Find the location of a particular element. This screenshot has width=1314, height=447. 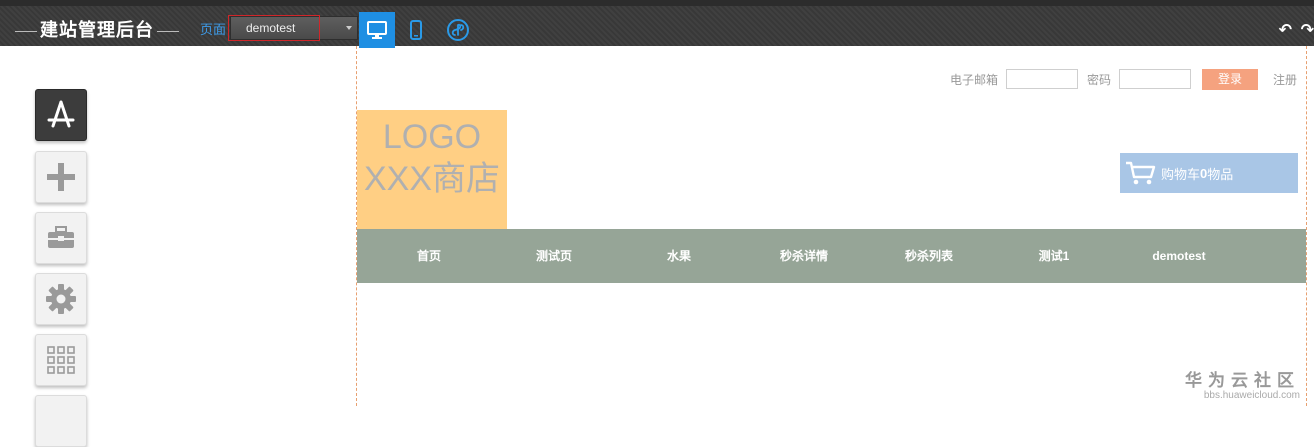

chevron-down-icon is located at coordinates (349, 28).